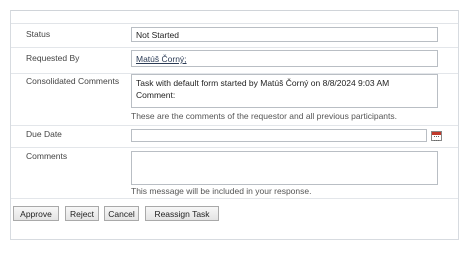 The width and height of the screenshot is (474, 257). What do you see at coordinates (38, 34) in the screenshot?
I see `status-label: Status` at bounding box center [38, 34].